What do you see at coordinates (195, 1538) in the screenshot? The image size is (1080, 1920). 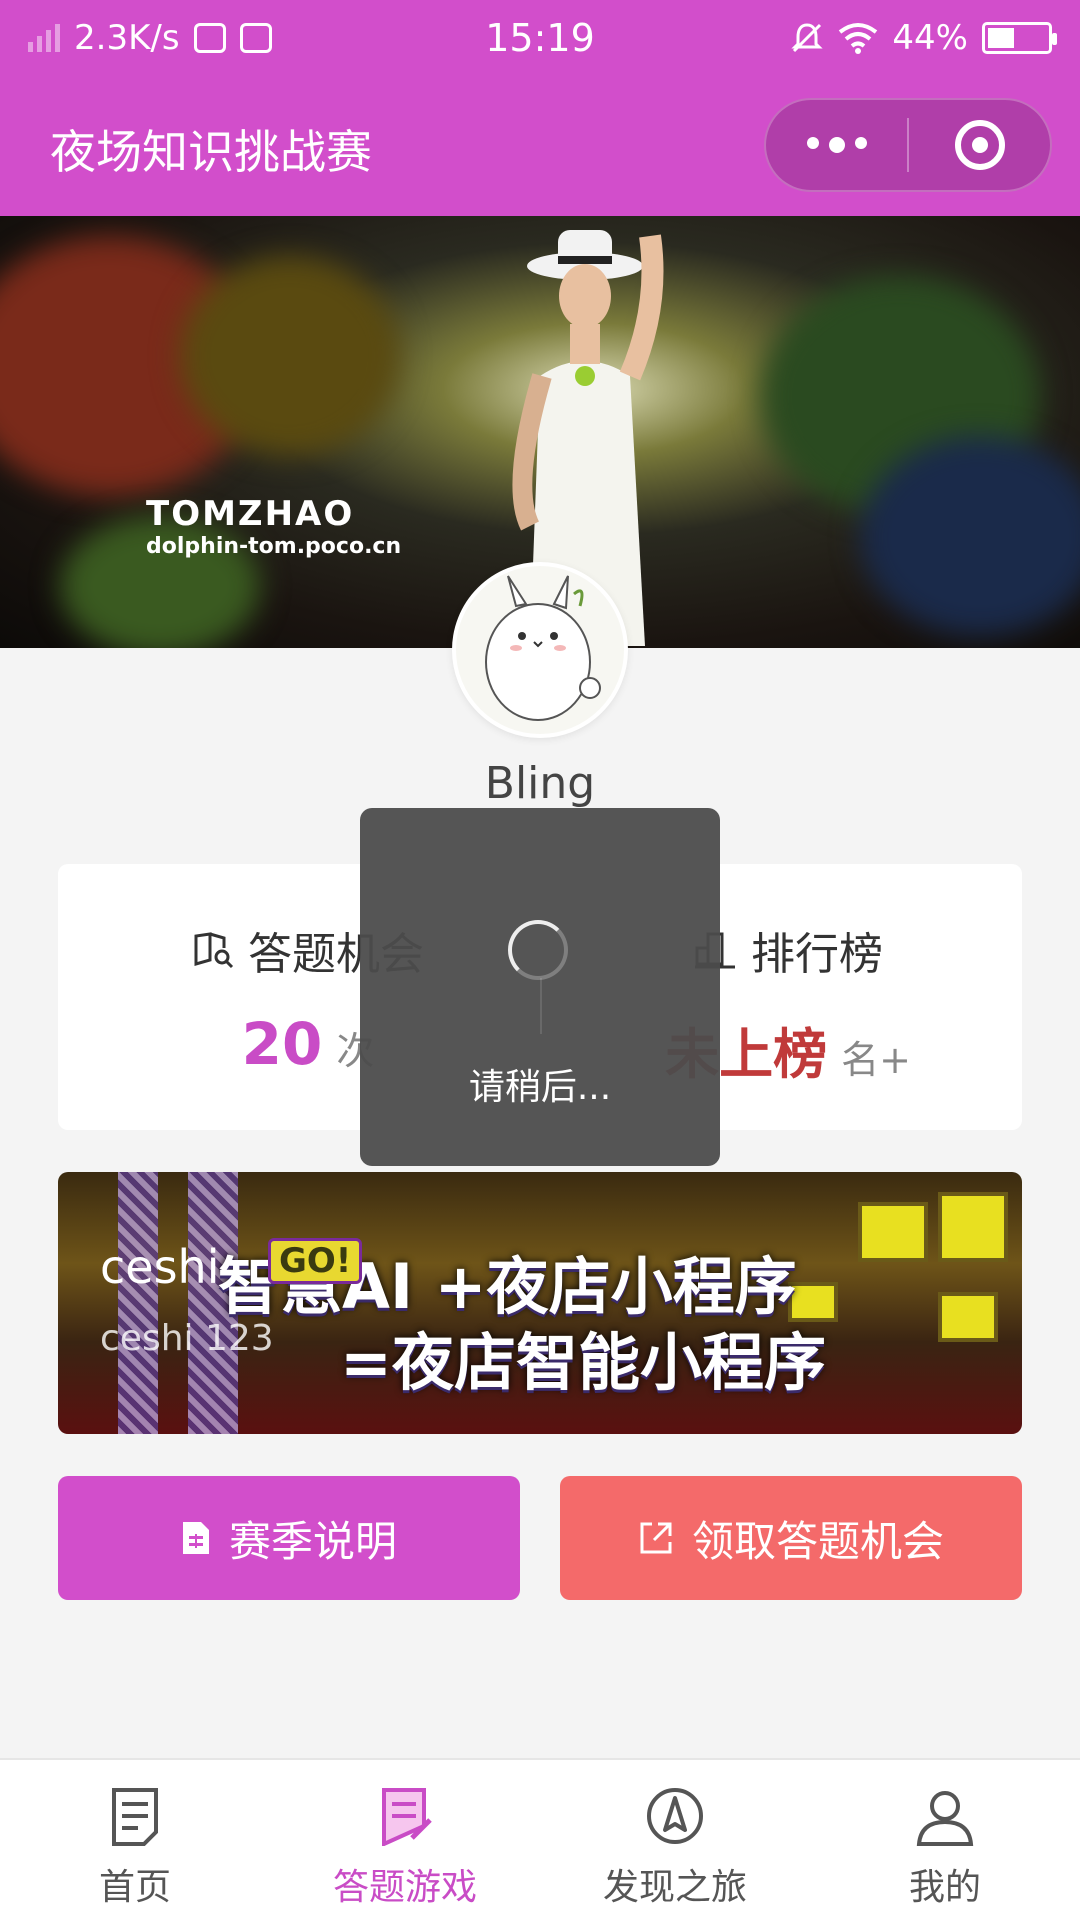 I see `document-icon` at bounding box center [195, 1538].